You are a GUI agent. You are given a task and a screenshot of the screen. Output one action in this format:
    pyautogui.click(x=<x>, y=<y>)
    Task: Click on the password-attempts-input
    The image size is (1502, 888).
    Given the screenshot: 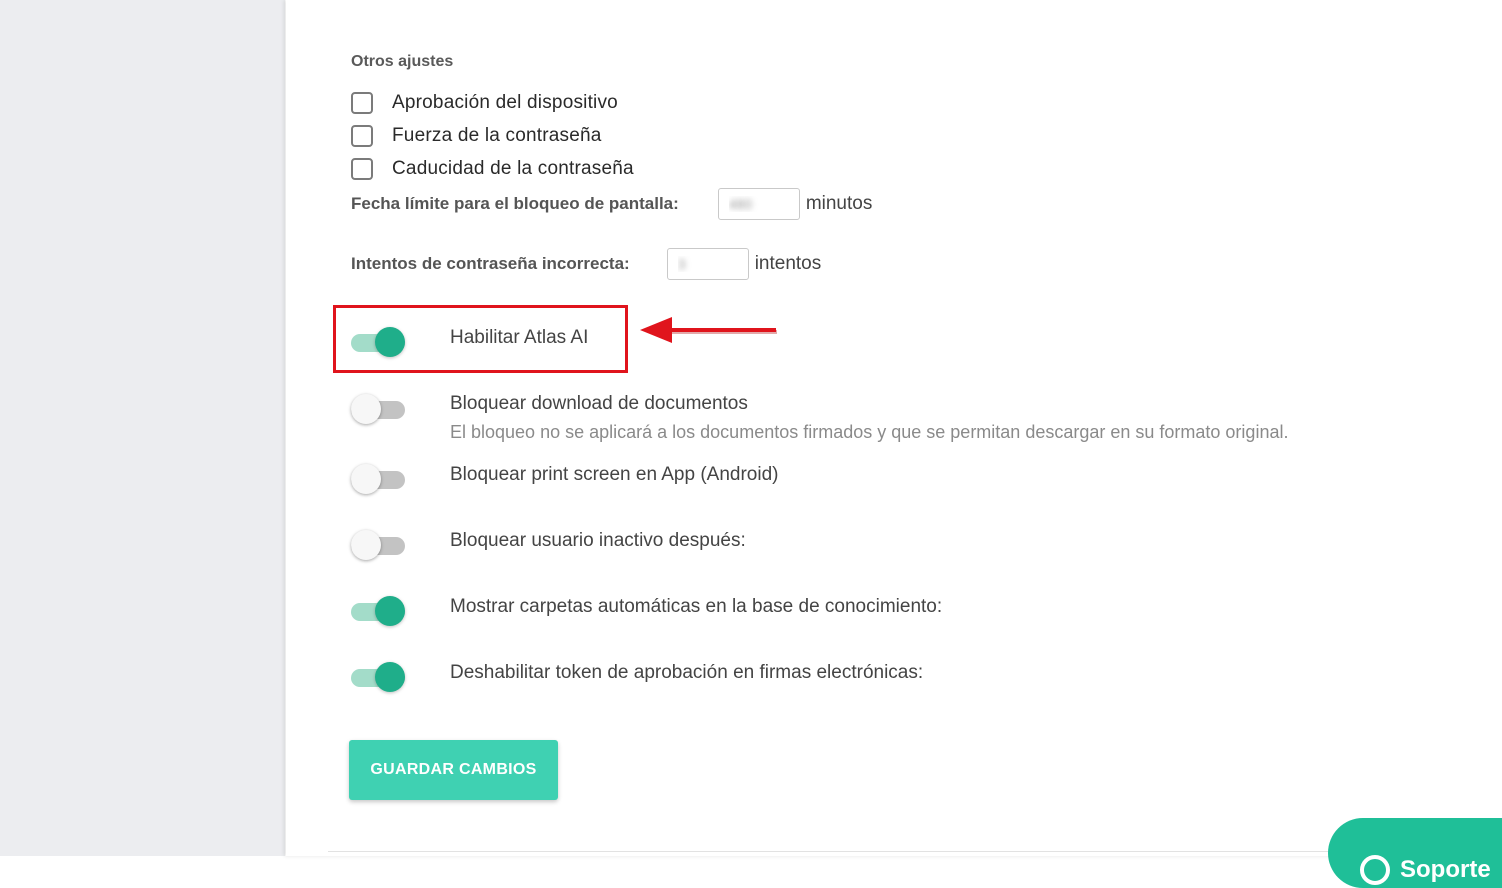 What is the action you would take?
    pyautogui.click(x=707, y=264)
    